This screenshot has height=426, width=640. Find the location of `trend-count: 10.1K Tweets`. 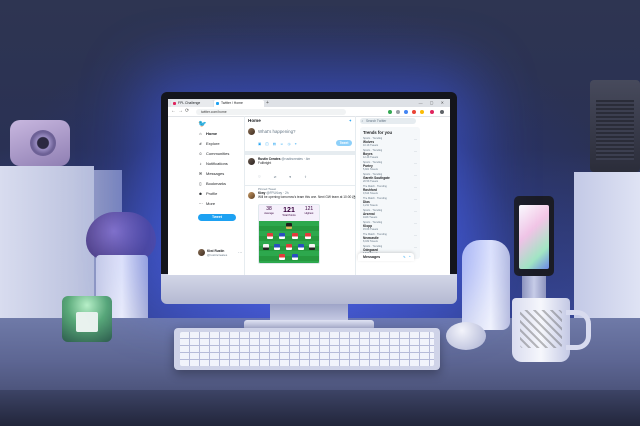

trend-count: 10.1K Tweets is located at coordinates (371, 145).